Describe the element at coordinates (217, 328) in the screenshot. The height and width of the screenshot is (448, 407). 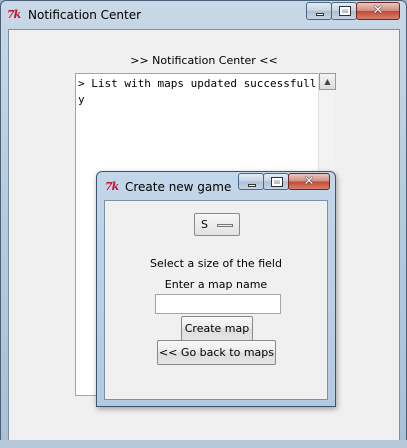
I see `create-map-button: Create map` at that location.